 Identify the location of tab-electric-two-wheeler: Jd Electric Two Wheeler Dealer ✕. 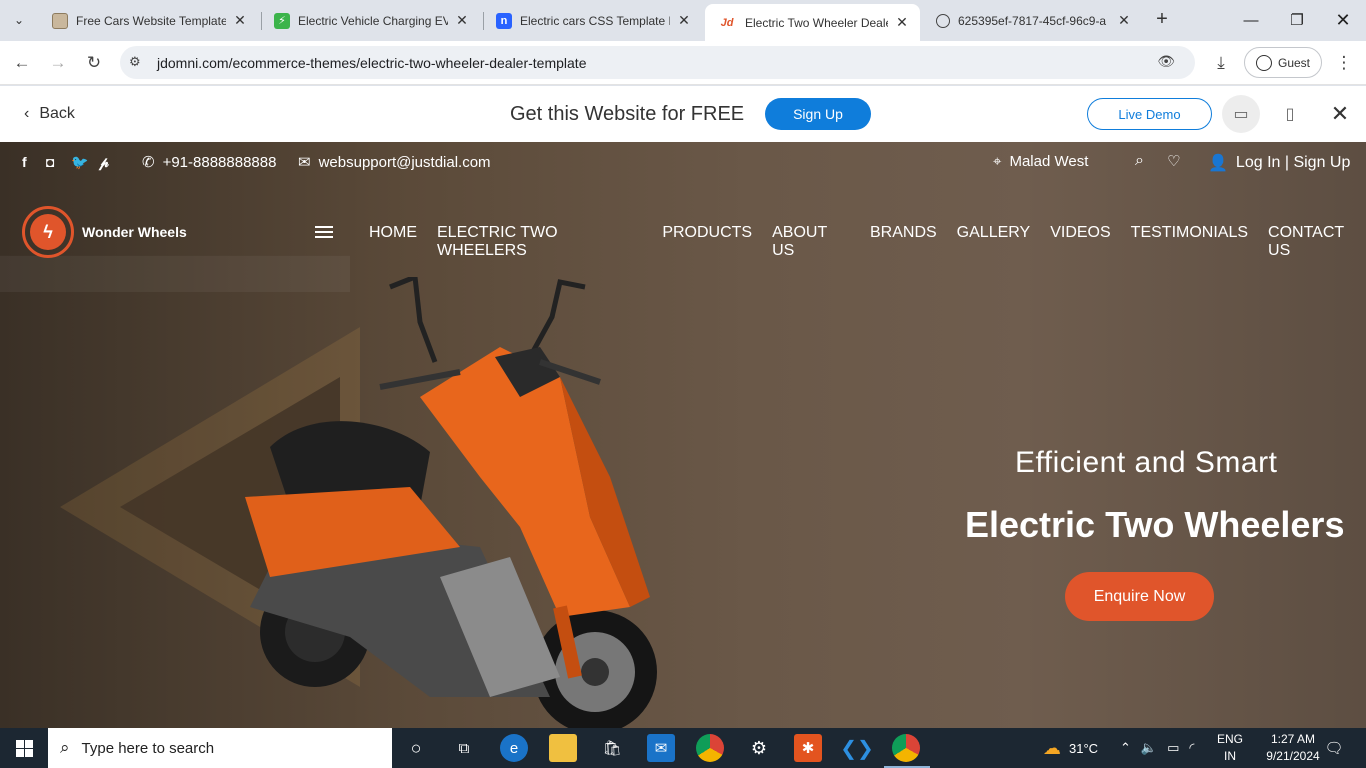
(812, 22).